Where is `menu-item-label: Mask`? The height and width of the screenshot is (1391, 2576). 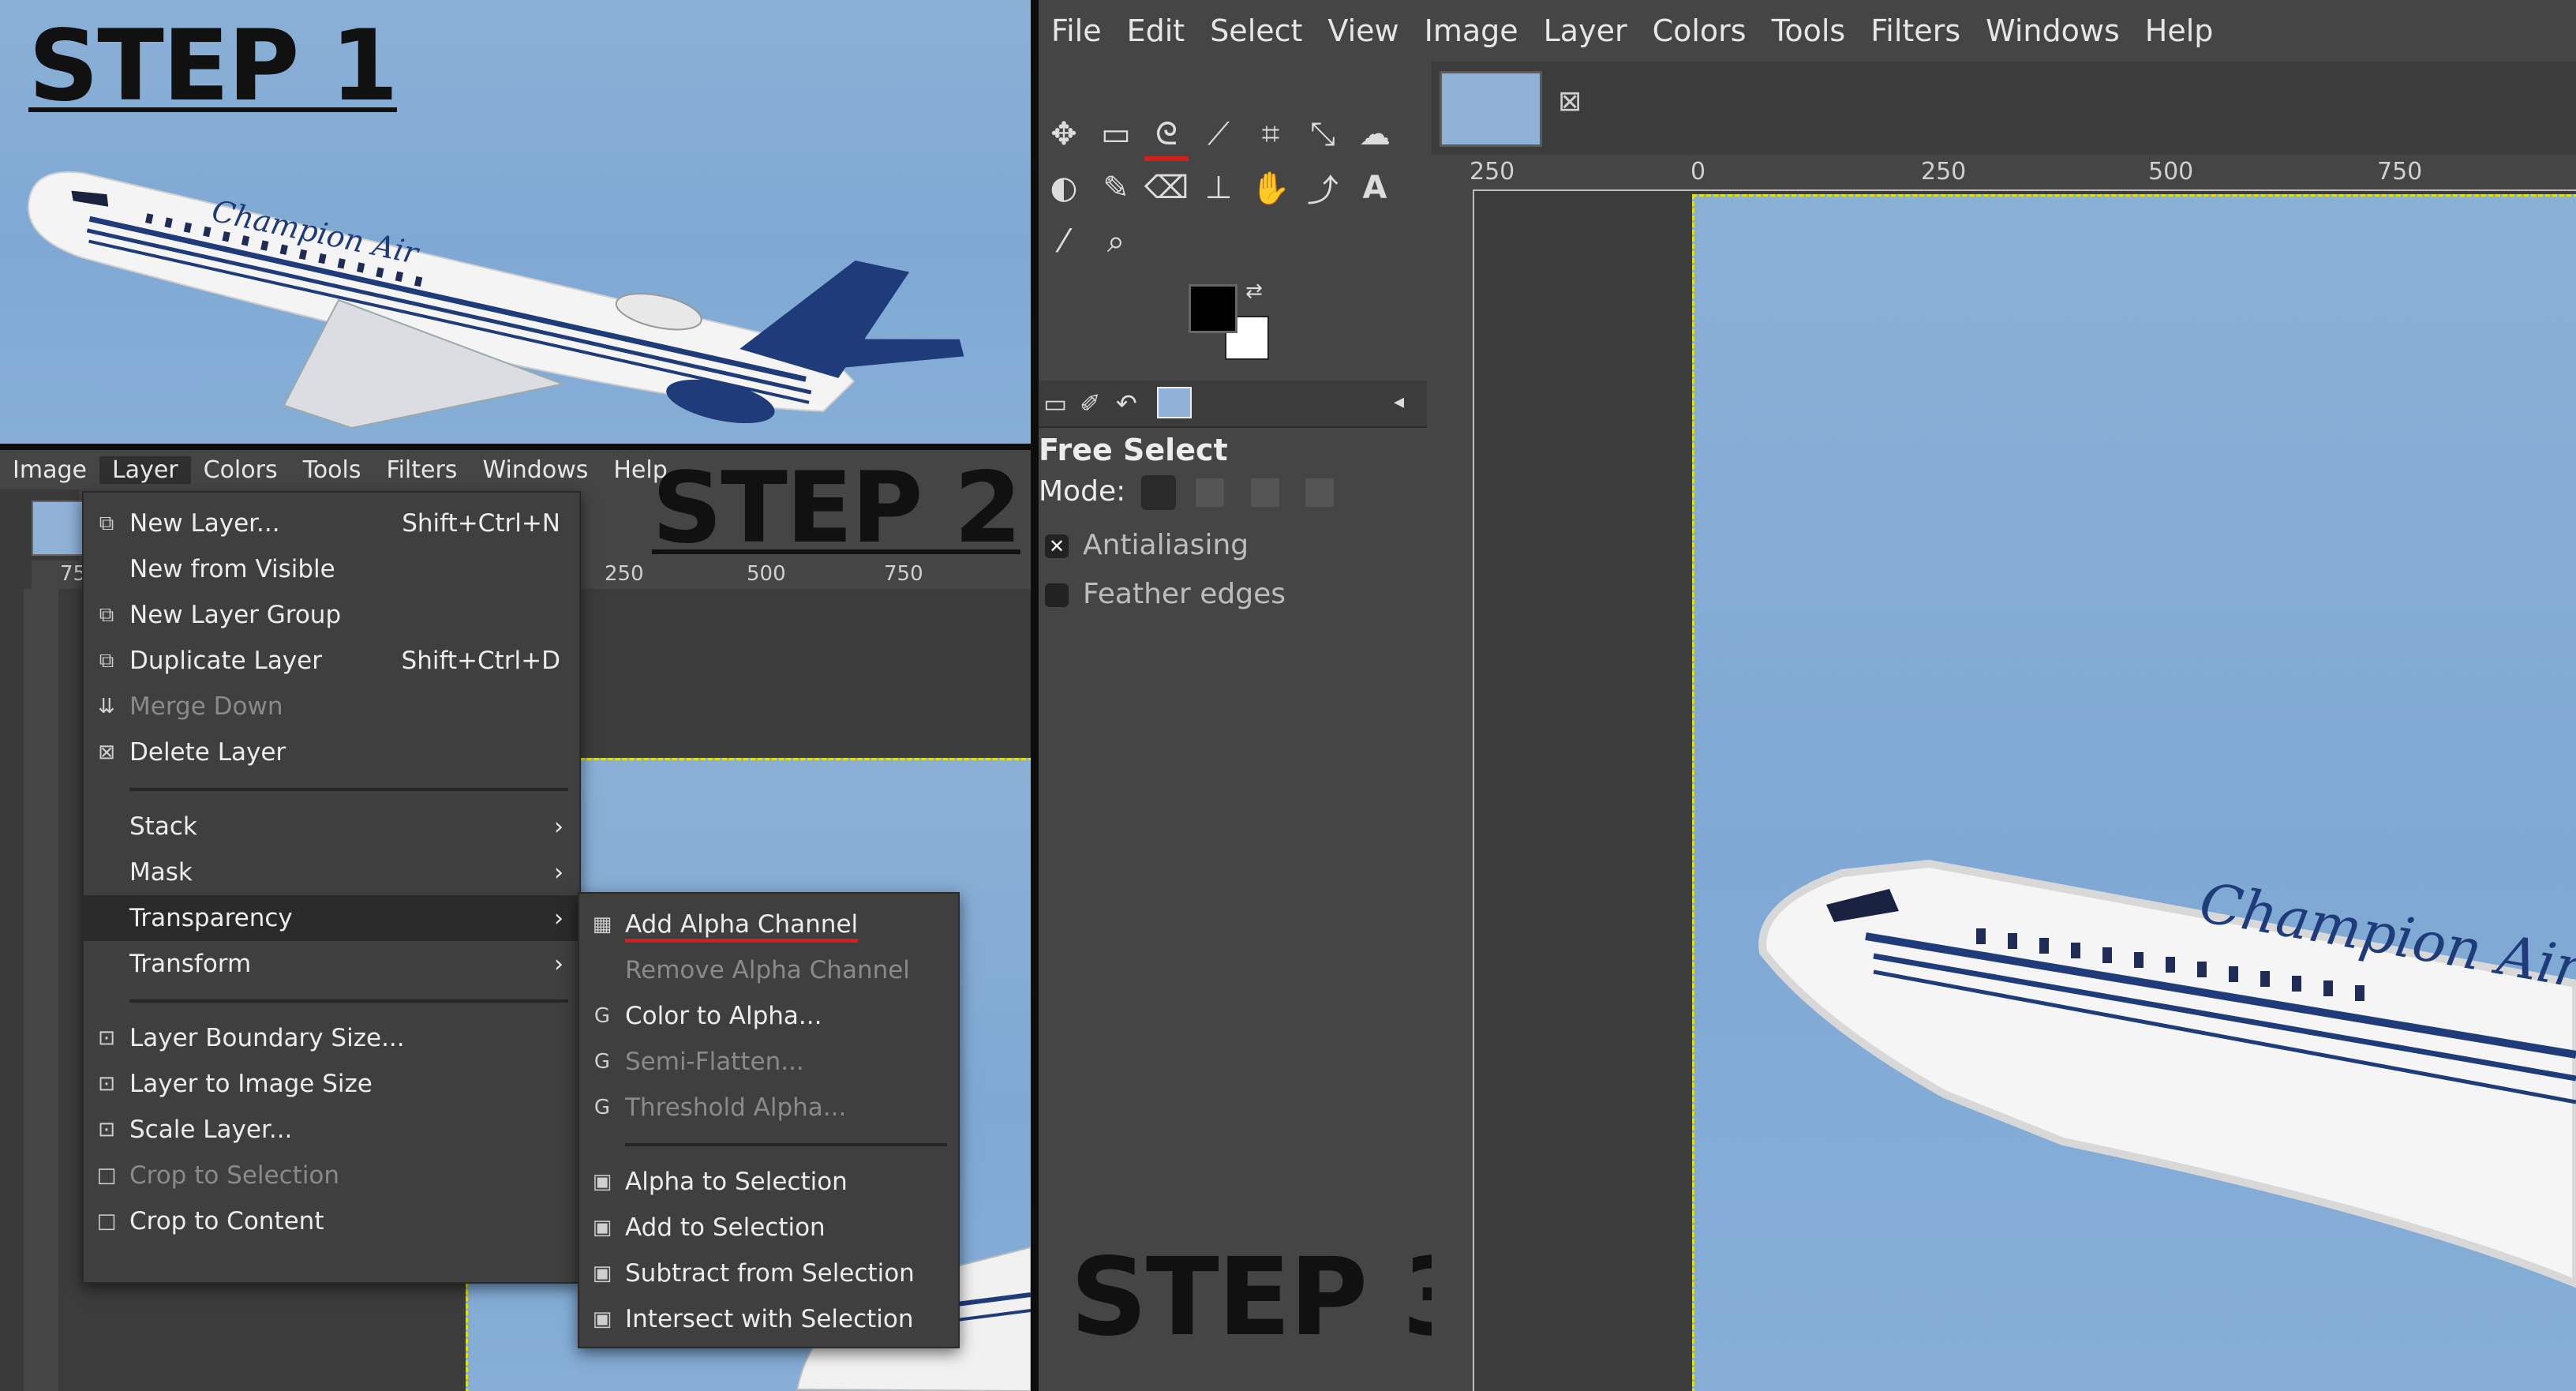
menu-item-label: Mask is located at coordinates (161, 872).